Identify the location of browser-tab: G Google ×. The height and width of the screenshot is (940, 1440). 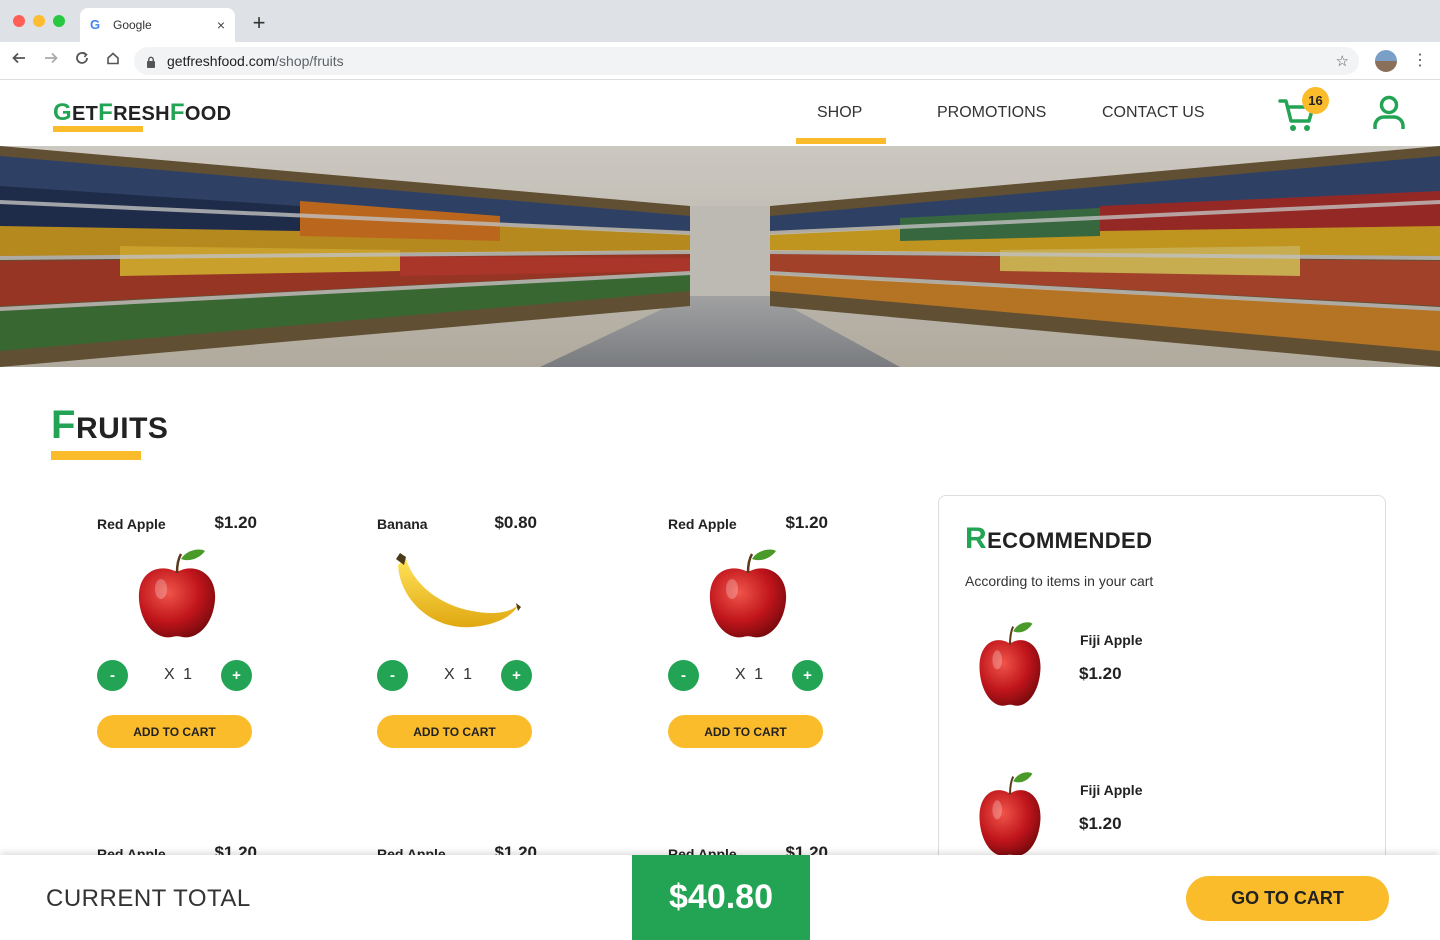
(157, 25).